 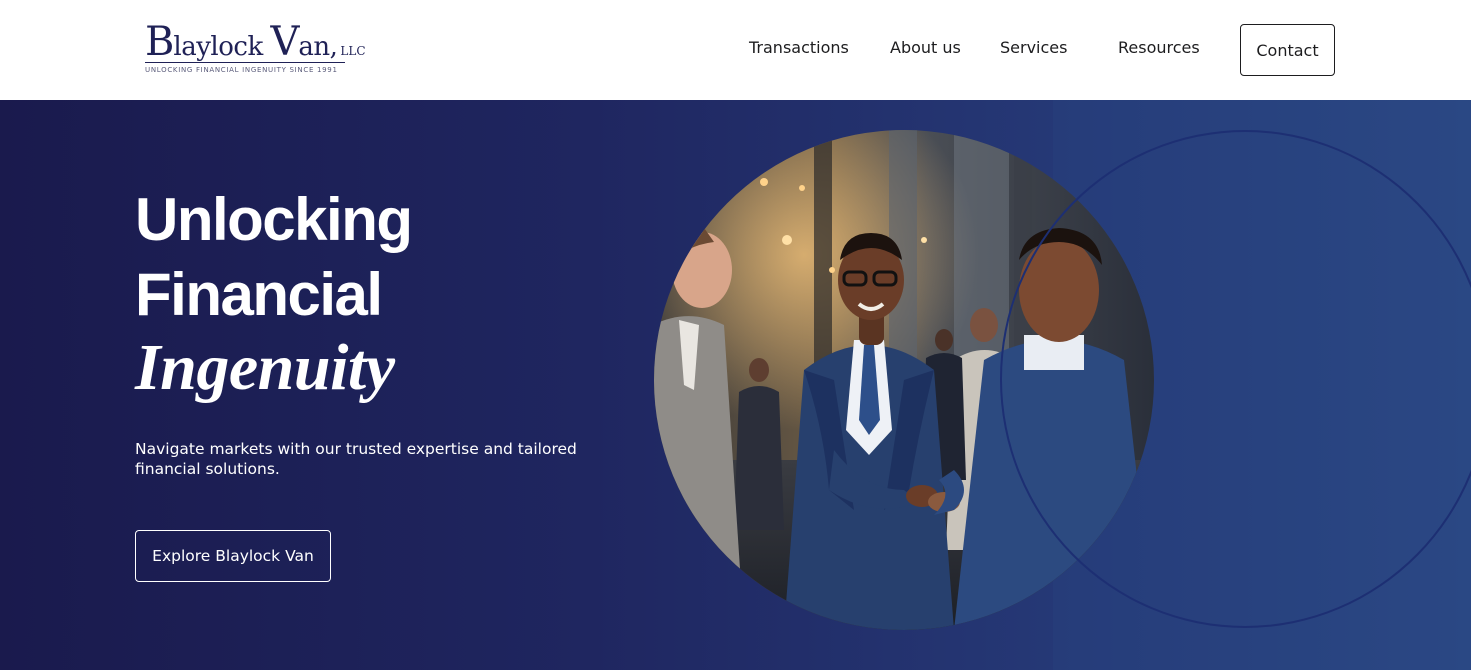 What do you see at coordinates (1287, 50) in the screenshot?
I see `contact-button: Contact` at bounding box center [1287, 50].